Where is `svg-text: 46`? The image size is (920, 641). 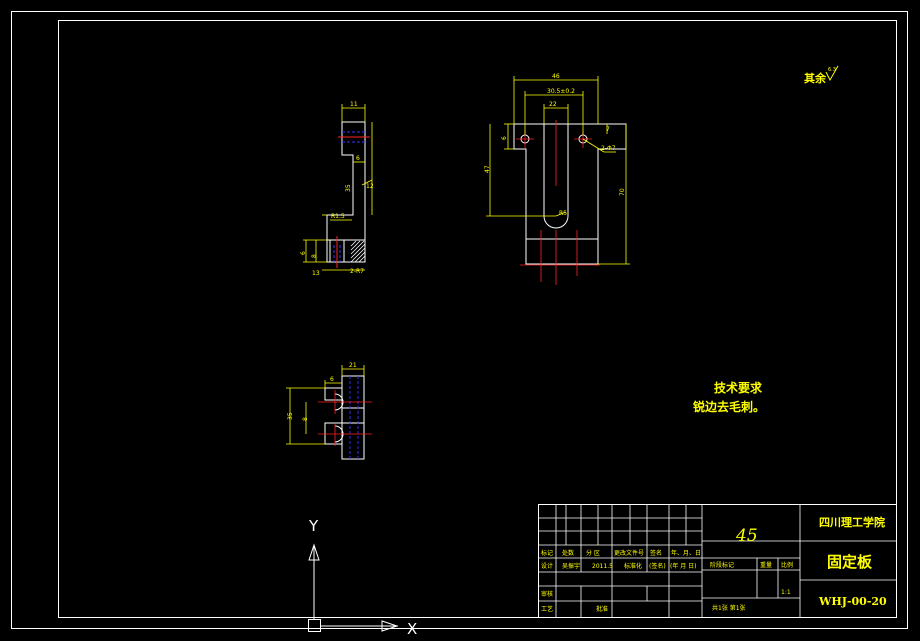
svg-text: 46 is located at coordinates (556, 76).